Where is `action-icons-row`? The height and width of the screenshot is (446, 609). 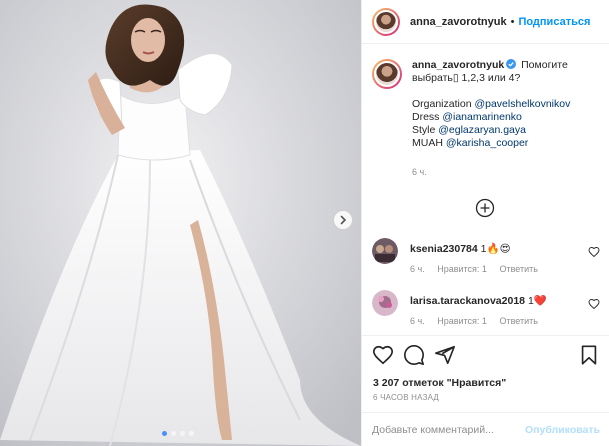 action-icons-row is located at coordinates (486, 355).